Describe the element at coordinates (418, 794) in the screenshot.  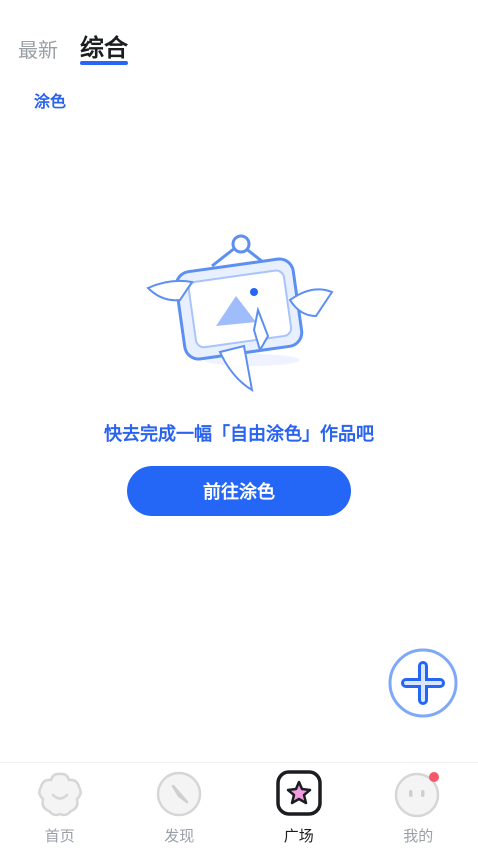
I see `profile-face-icon` at that location.